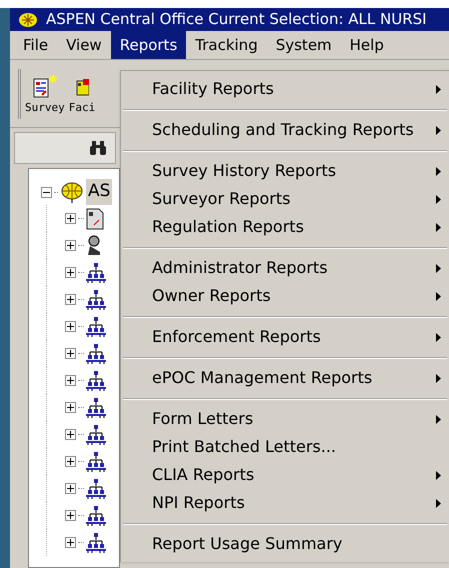 The image size is (449, 568). Describe the element at coordinates (148, 45) in the screenshot. I see `menu-item: Reports` at that location.